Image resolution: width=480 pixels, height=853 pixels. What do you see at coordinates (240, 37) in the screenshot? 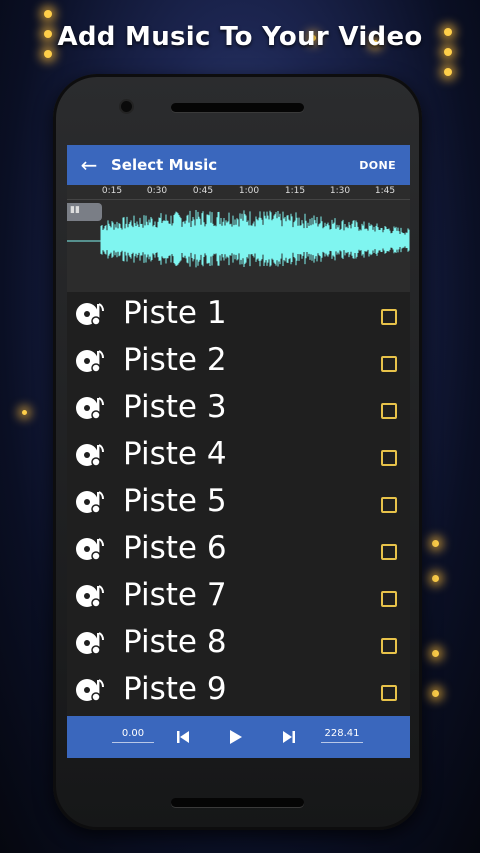
I see `headline: Add Music To Your Video` at bounding box center [240, 37].